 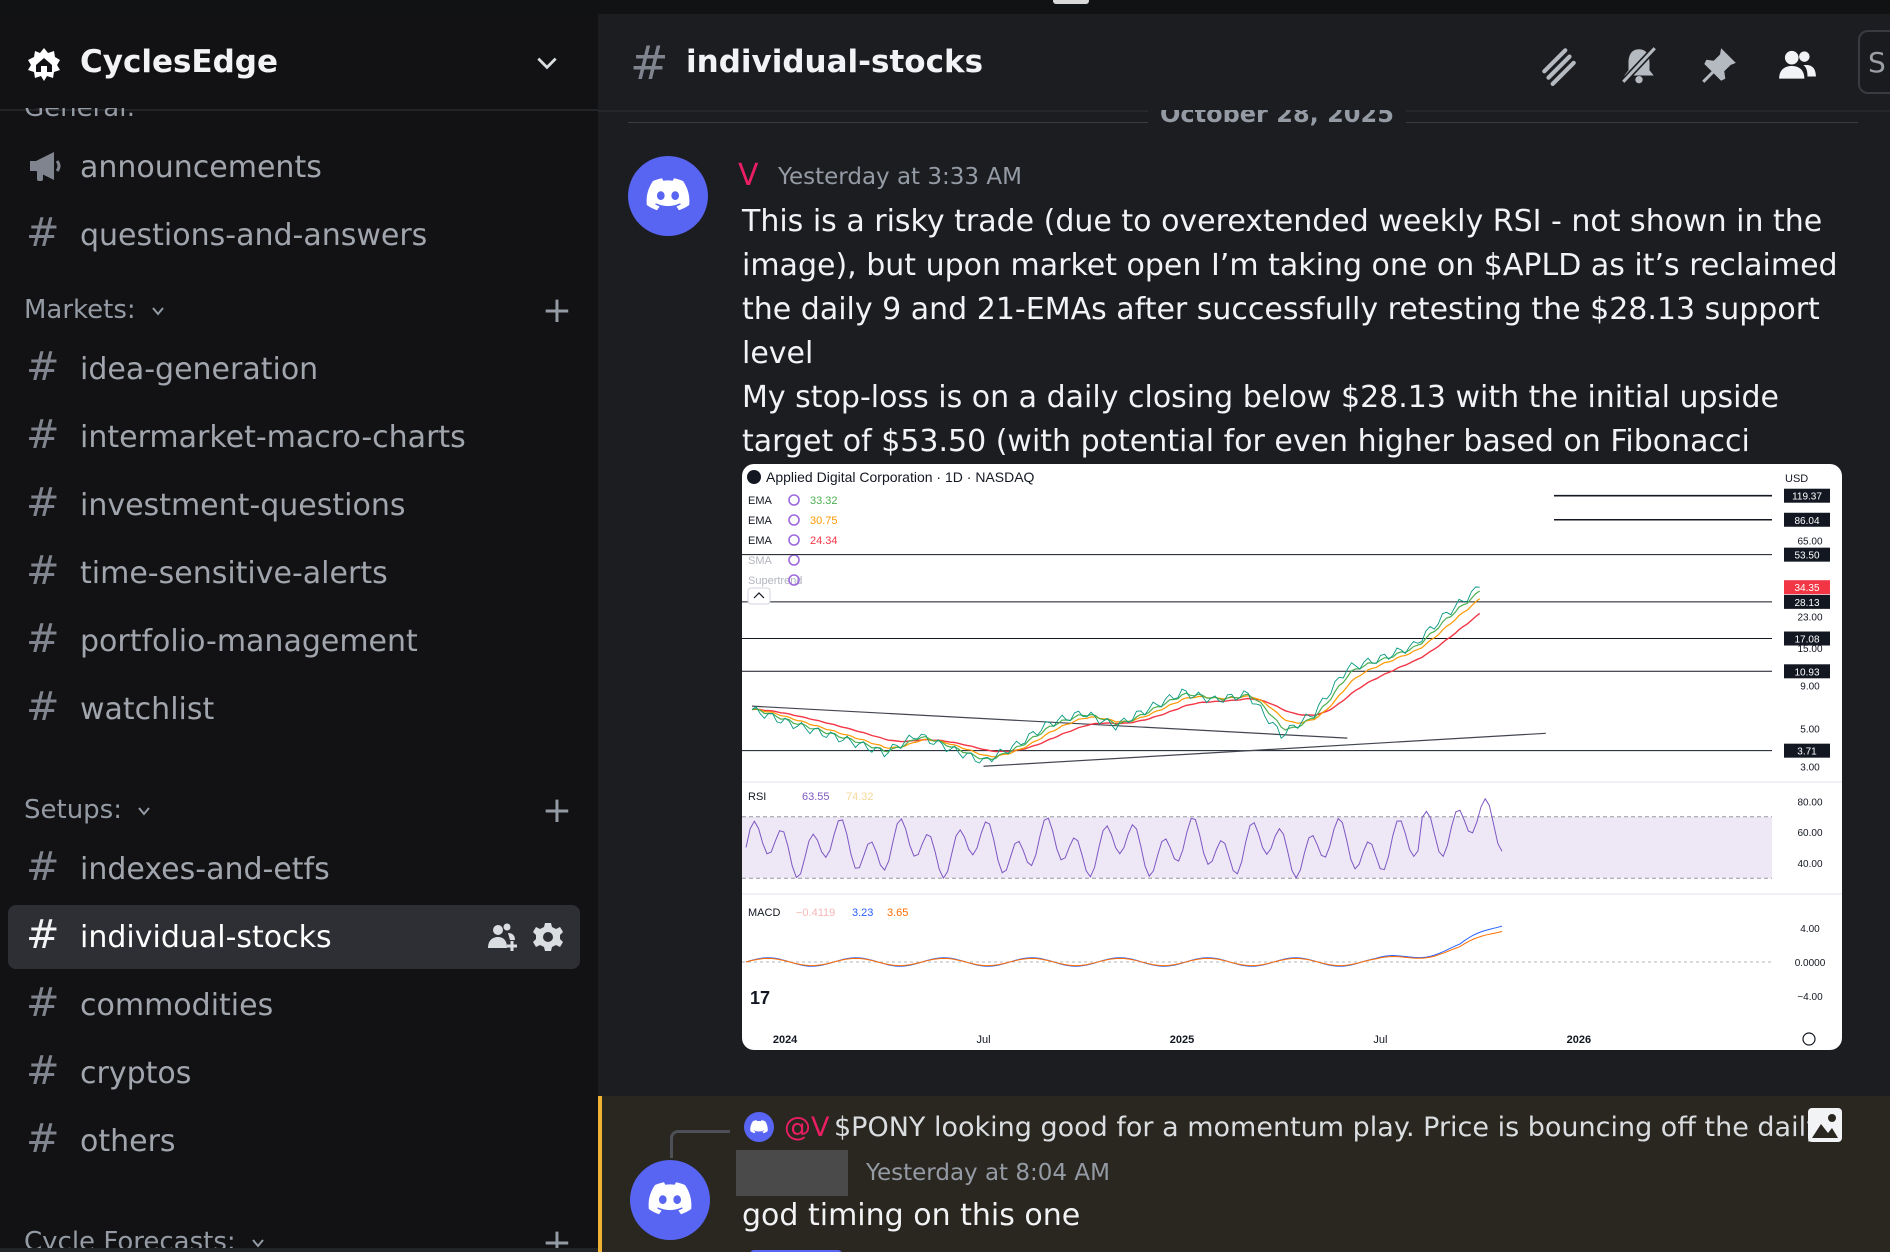 What do you see at coordinates (294, 505) in the screenshot?
I see `sidebar-item-investment-questions: # investment-questions` at bounding box center [294, 505].